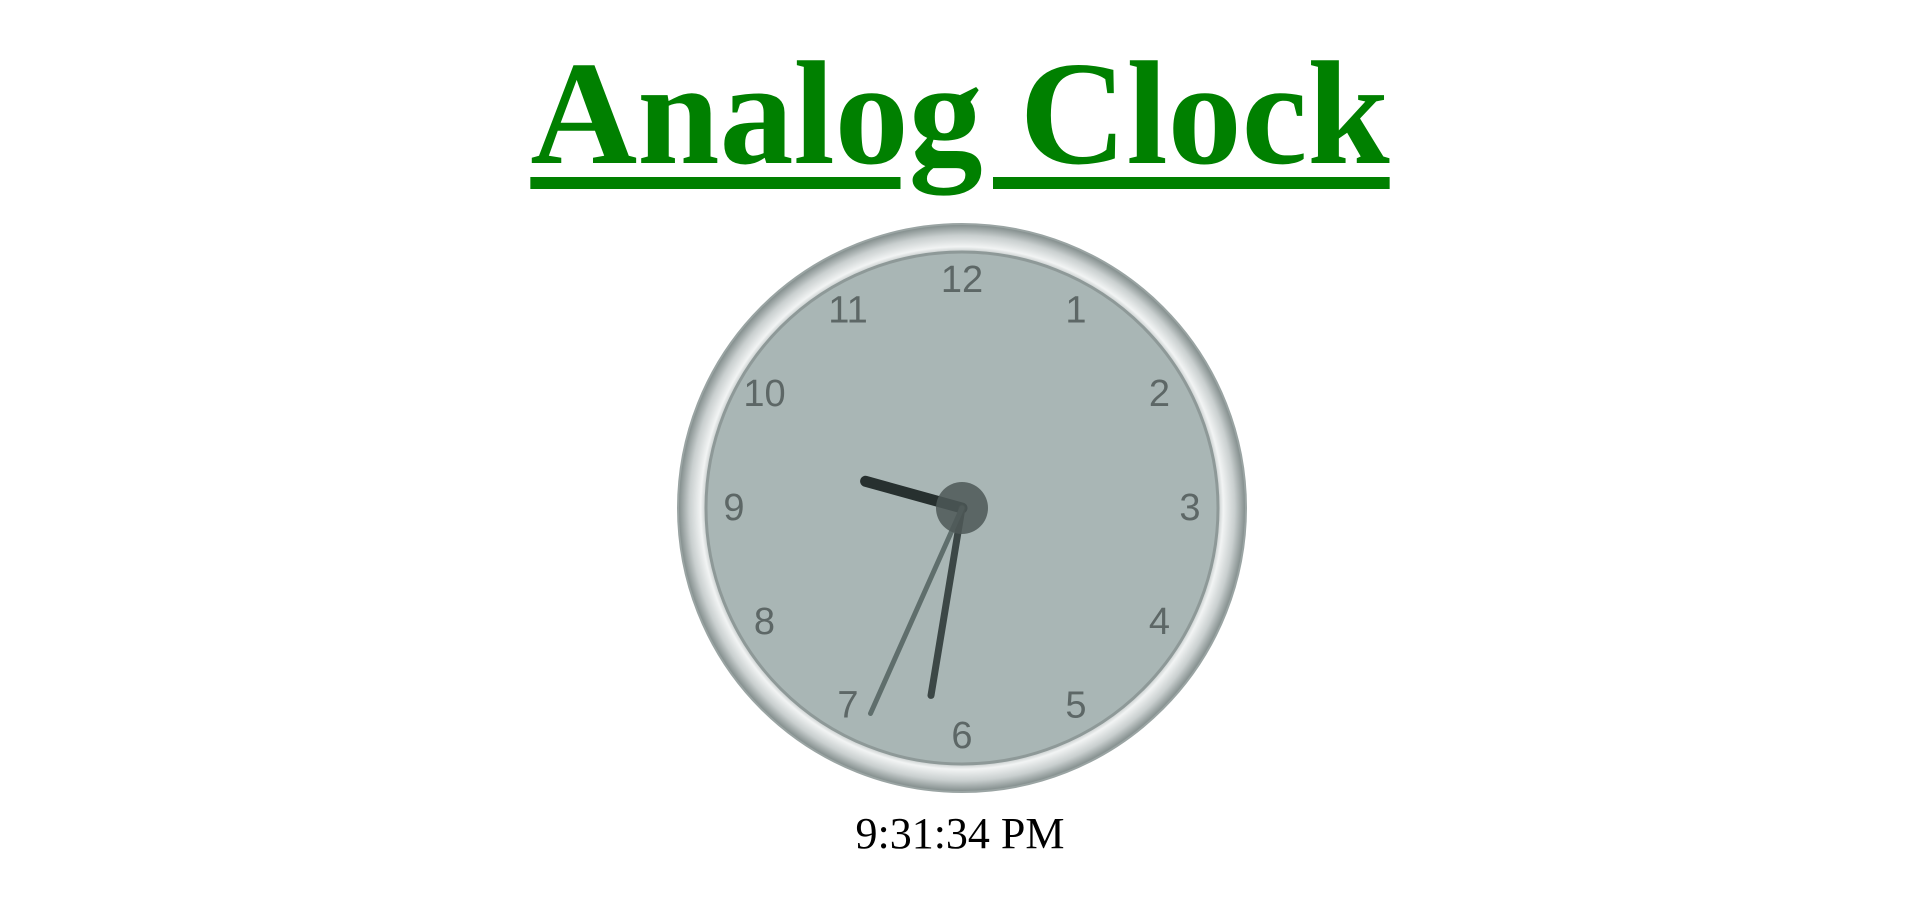 The height and width of the screenshot is (914, 1920). Describe the element at coordinates (1159, 622) in the screenshot. I see `clock-numeral-4: 4` at that location.